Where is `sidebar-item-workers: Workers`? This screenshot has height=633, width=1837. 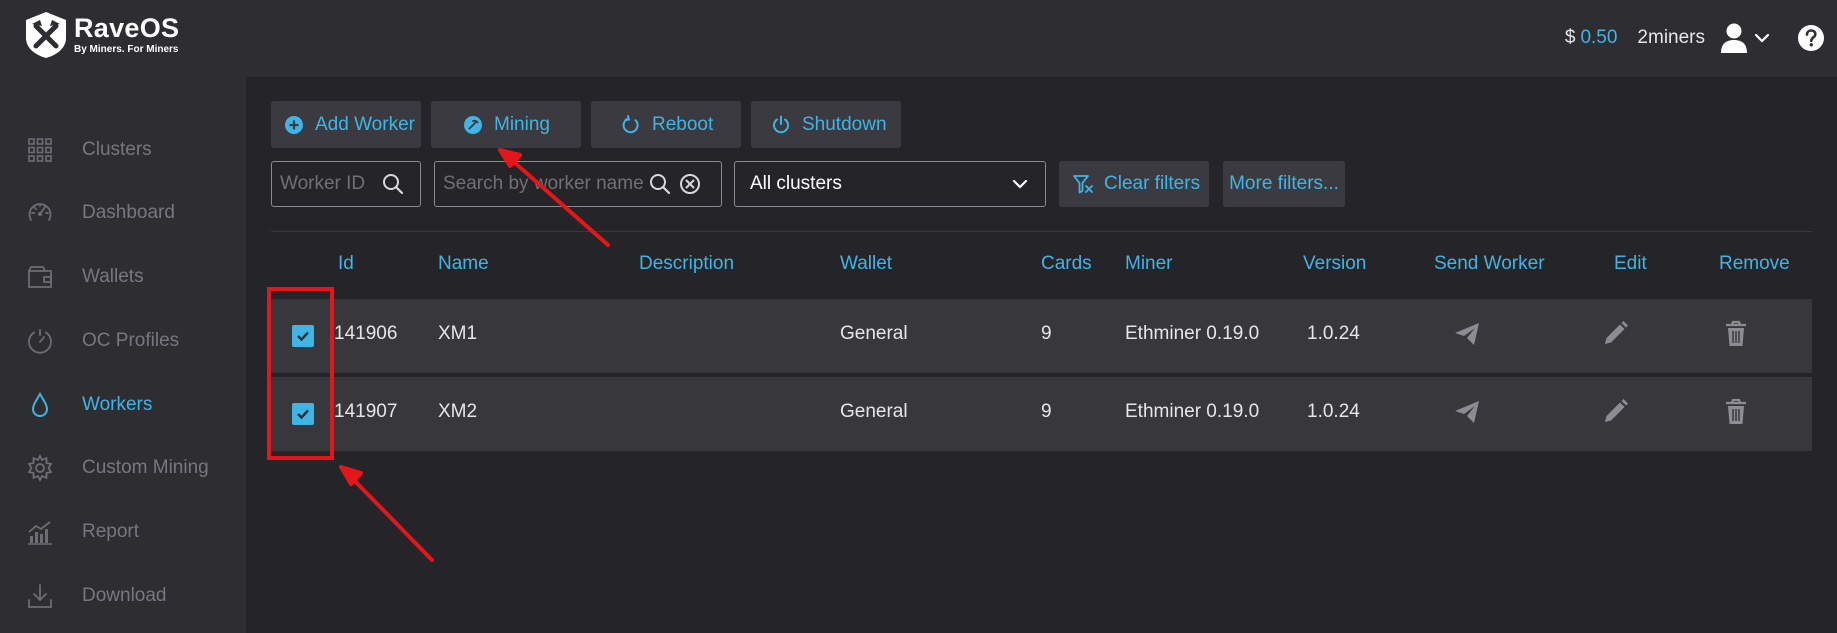
sidebar-item-workers: Workers is located at coordinates (123, 405).